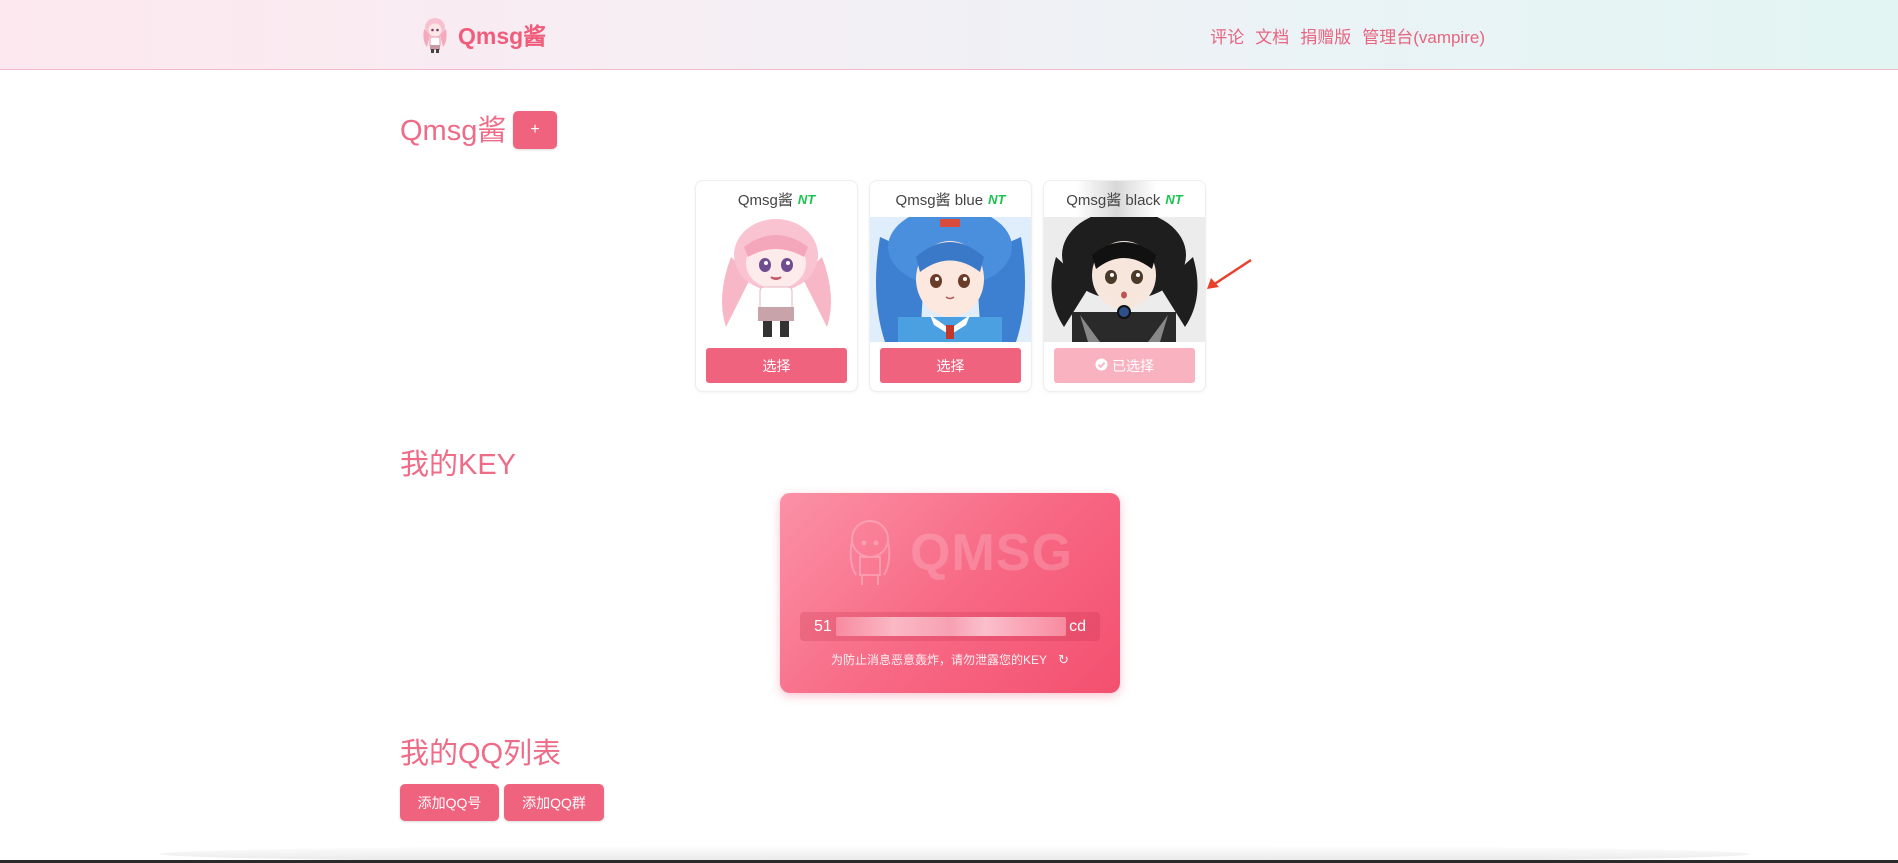 The image size is (1898, 863). Describe the element at coordinates (1229, 273) in the screenshot. I see `annotation-arrow-icon` at that location.